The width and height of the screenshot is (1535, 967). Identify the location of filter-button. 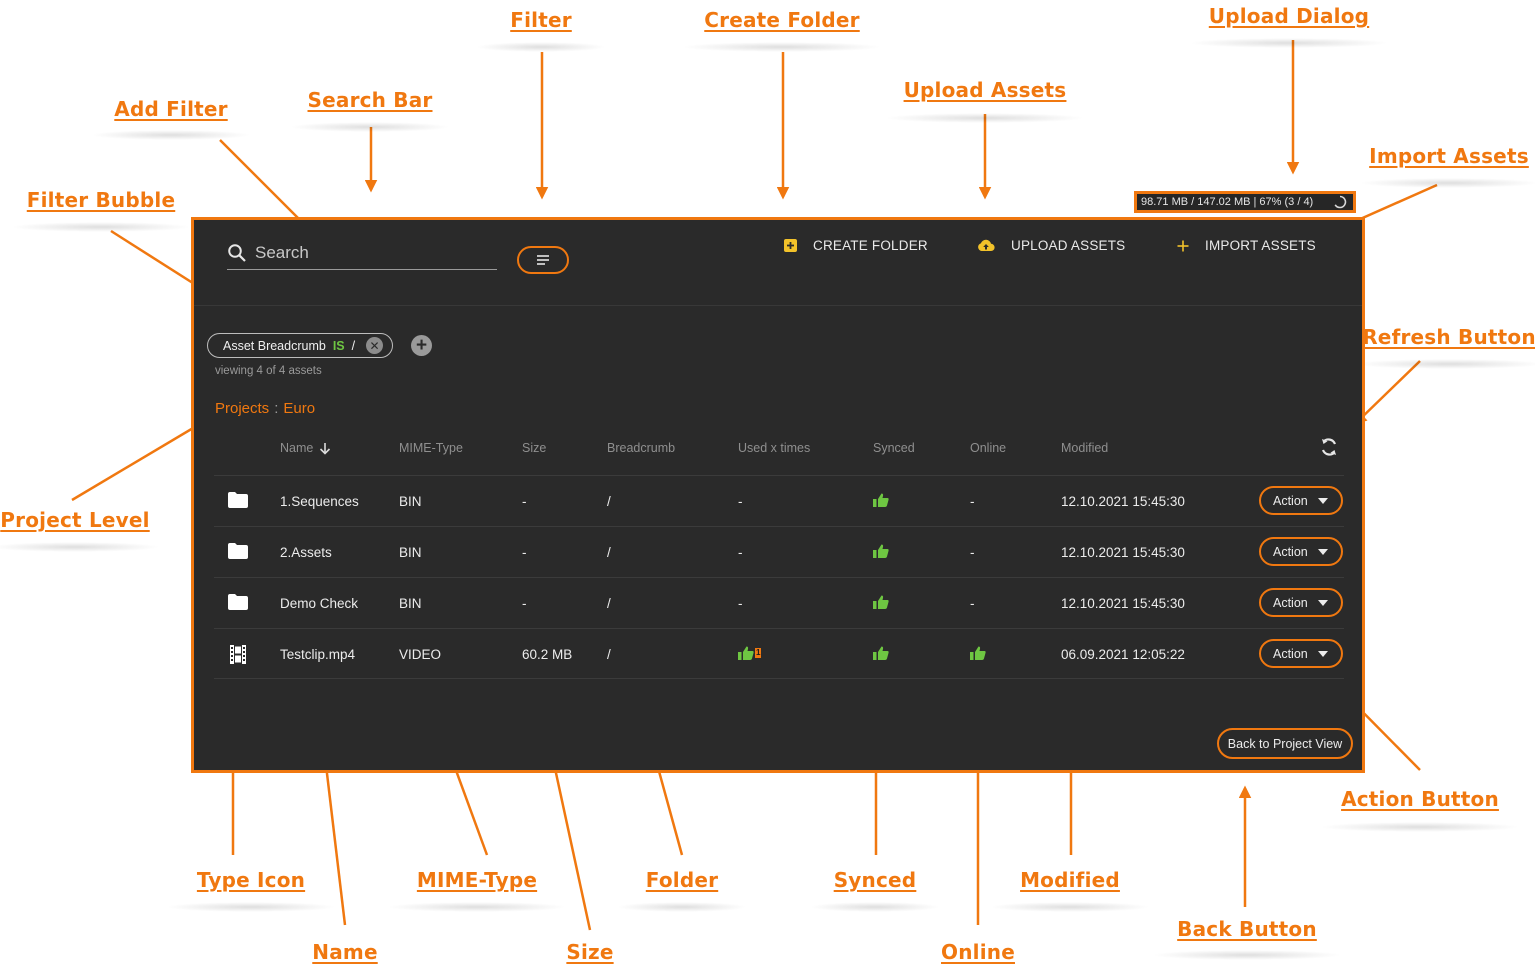
(543, 260).